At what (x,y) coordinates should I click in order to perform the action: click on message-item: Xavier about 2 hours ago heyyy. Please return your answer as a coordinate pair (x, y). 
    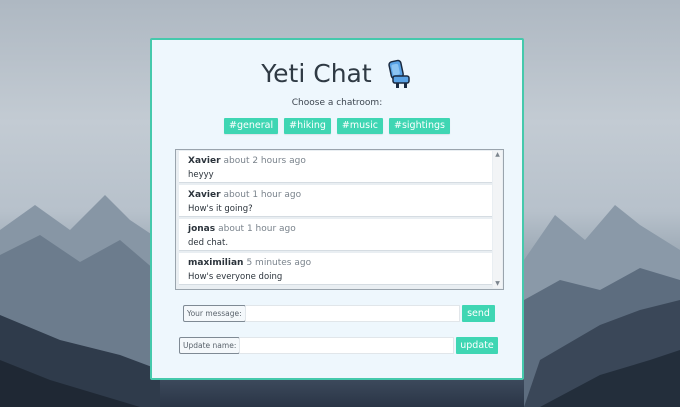
    Looking at the image, I should click on (335, 167).